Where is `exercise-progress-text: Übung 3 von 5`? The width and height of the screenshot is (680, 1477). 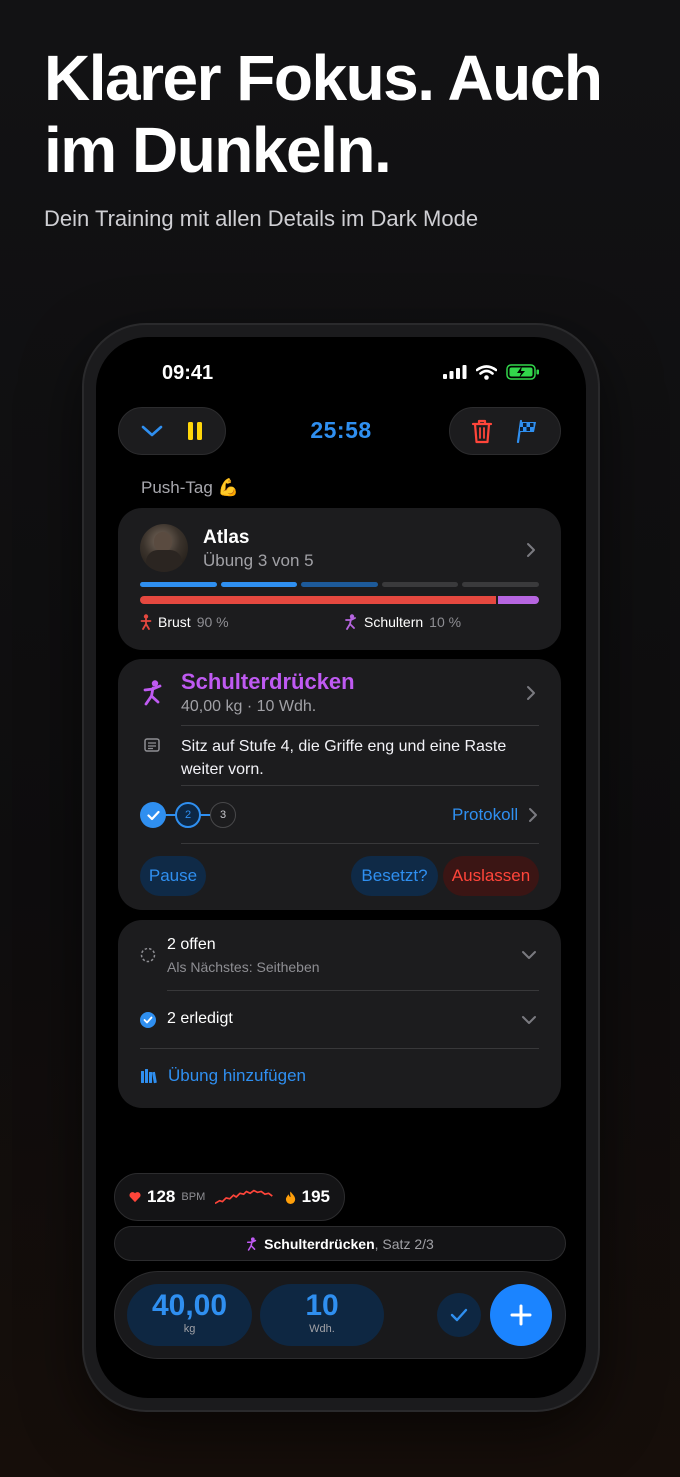 exercise-progress-text: Übung 3 von 5 is located at coordinates (258, 560).